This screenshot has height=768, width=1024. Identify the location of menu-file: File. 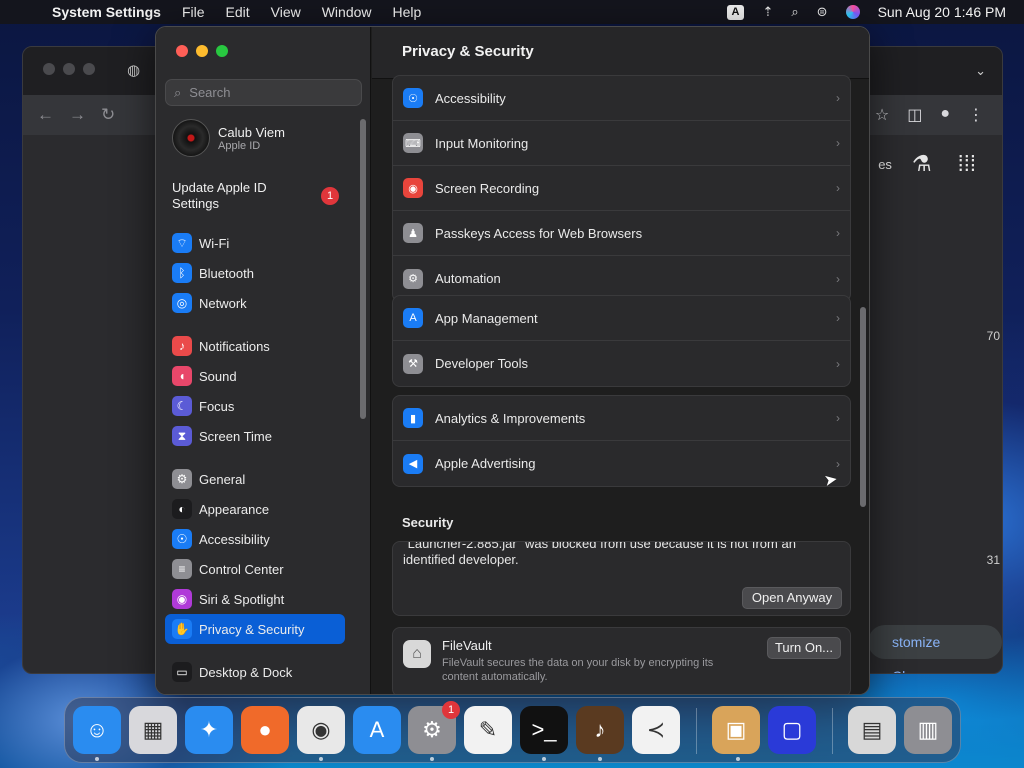
(193, 12).